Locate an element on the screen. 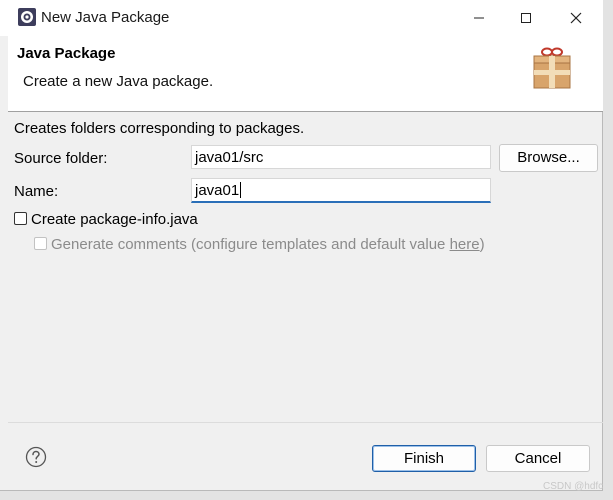 The width and height of the screenshot is (613, 500). cancel-button: Cancel is located at coordinates (538, 458).